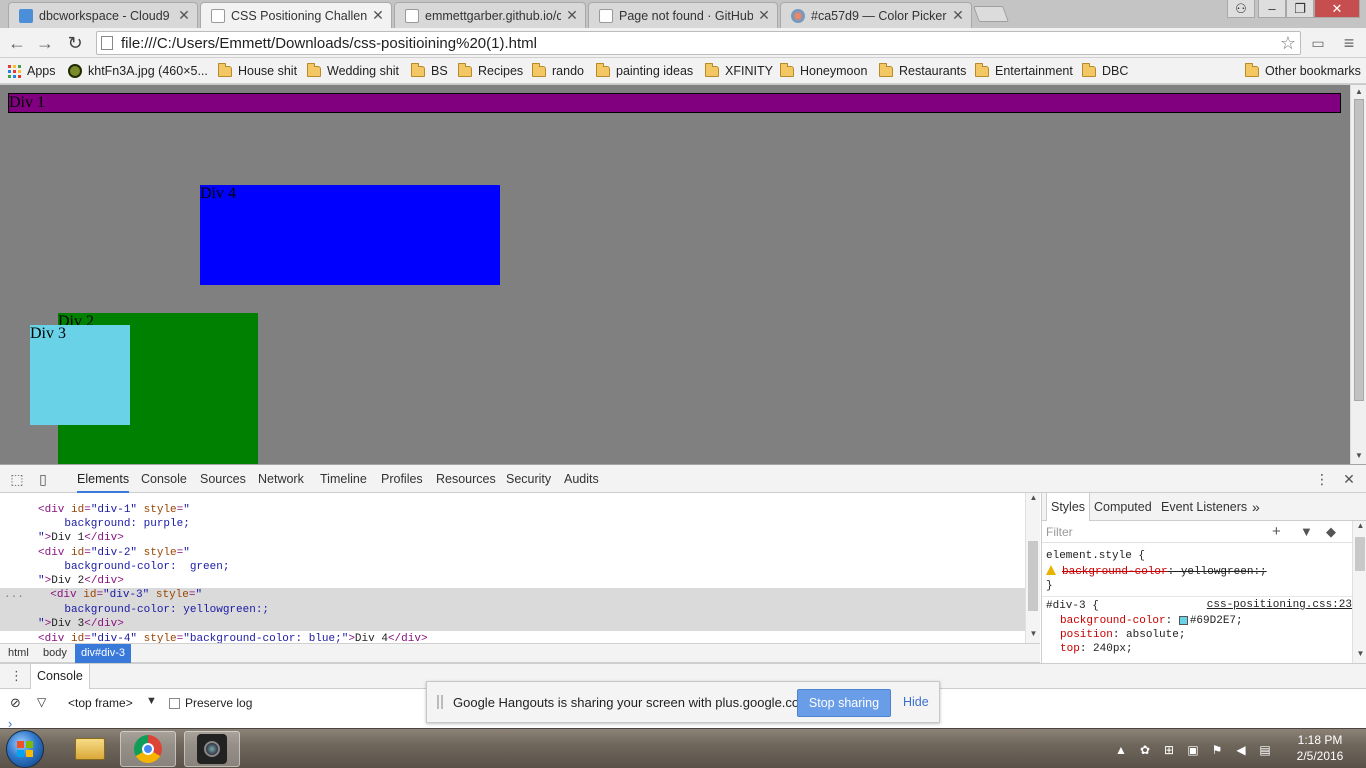 The image size is (1366, 768). What do you see at coordinates (1198, 621) in the screenshot?
I see `declaration: background-color: #69D2E7;` at bounding box center [1198, 621].